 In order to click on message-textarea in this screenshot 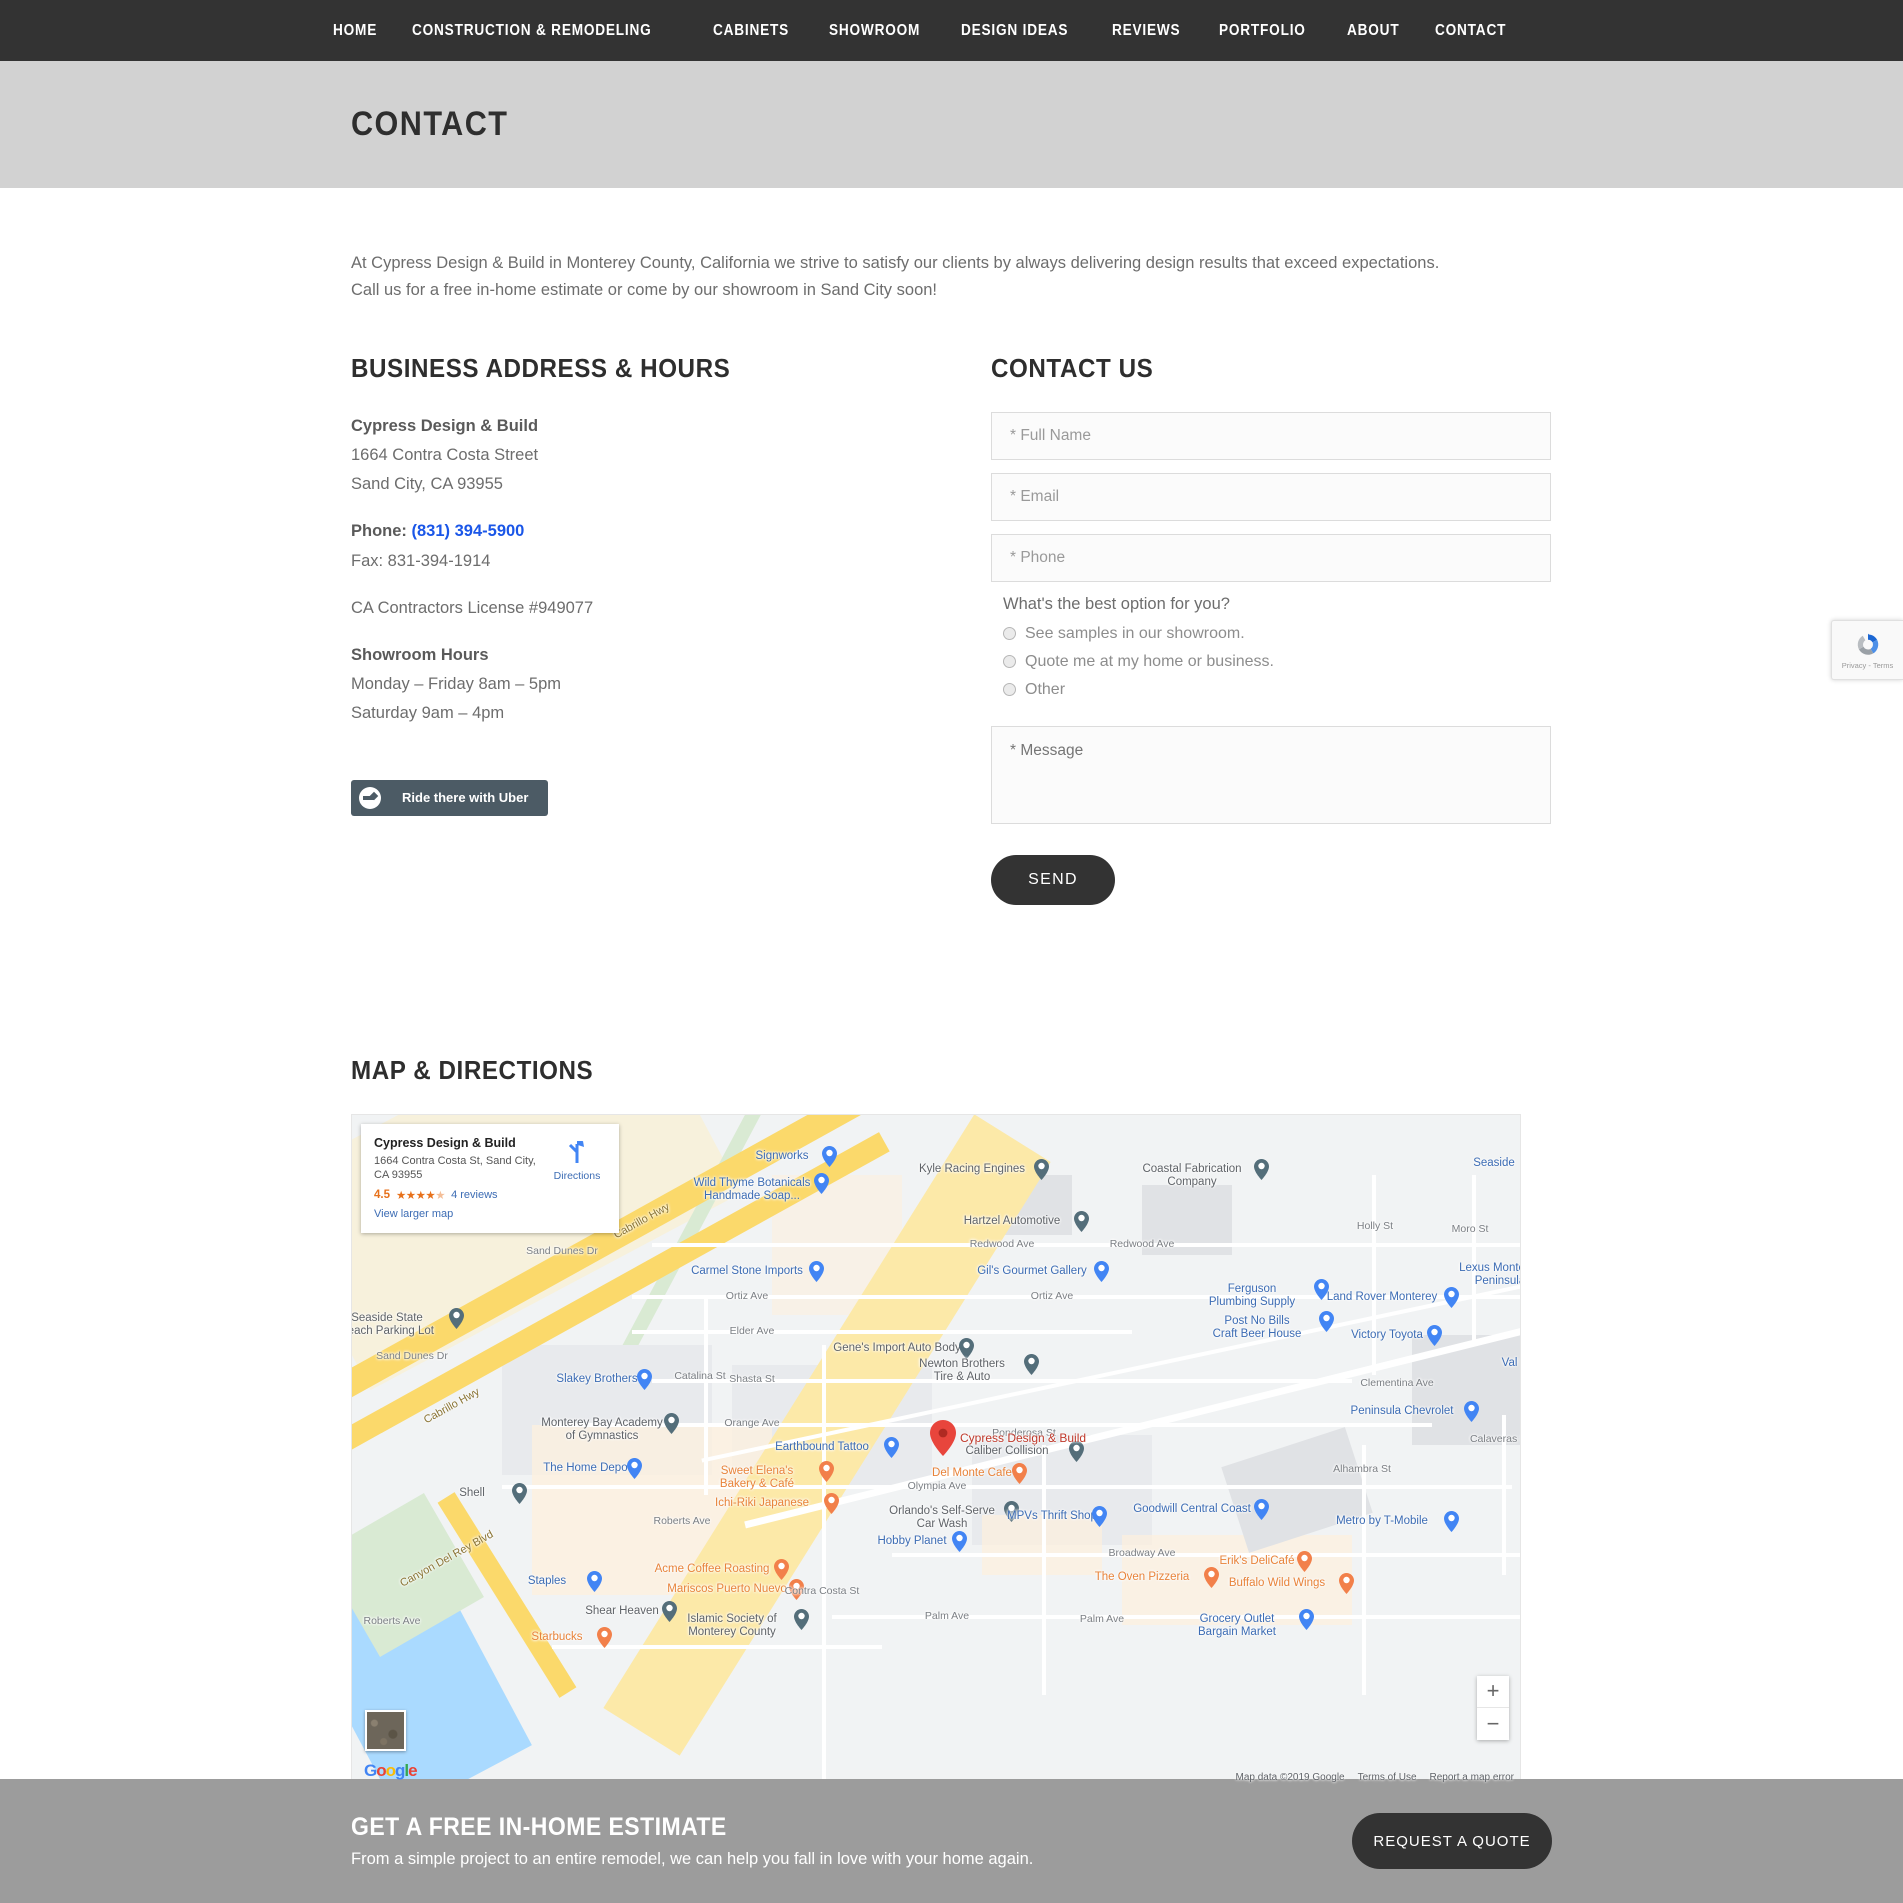, I will do `click(1271, 774)`.